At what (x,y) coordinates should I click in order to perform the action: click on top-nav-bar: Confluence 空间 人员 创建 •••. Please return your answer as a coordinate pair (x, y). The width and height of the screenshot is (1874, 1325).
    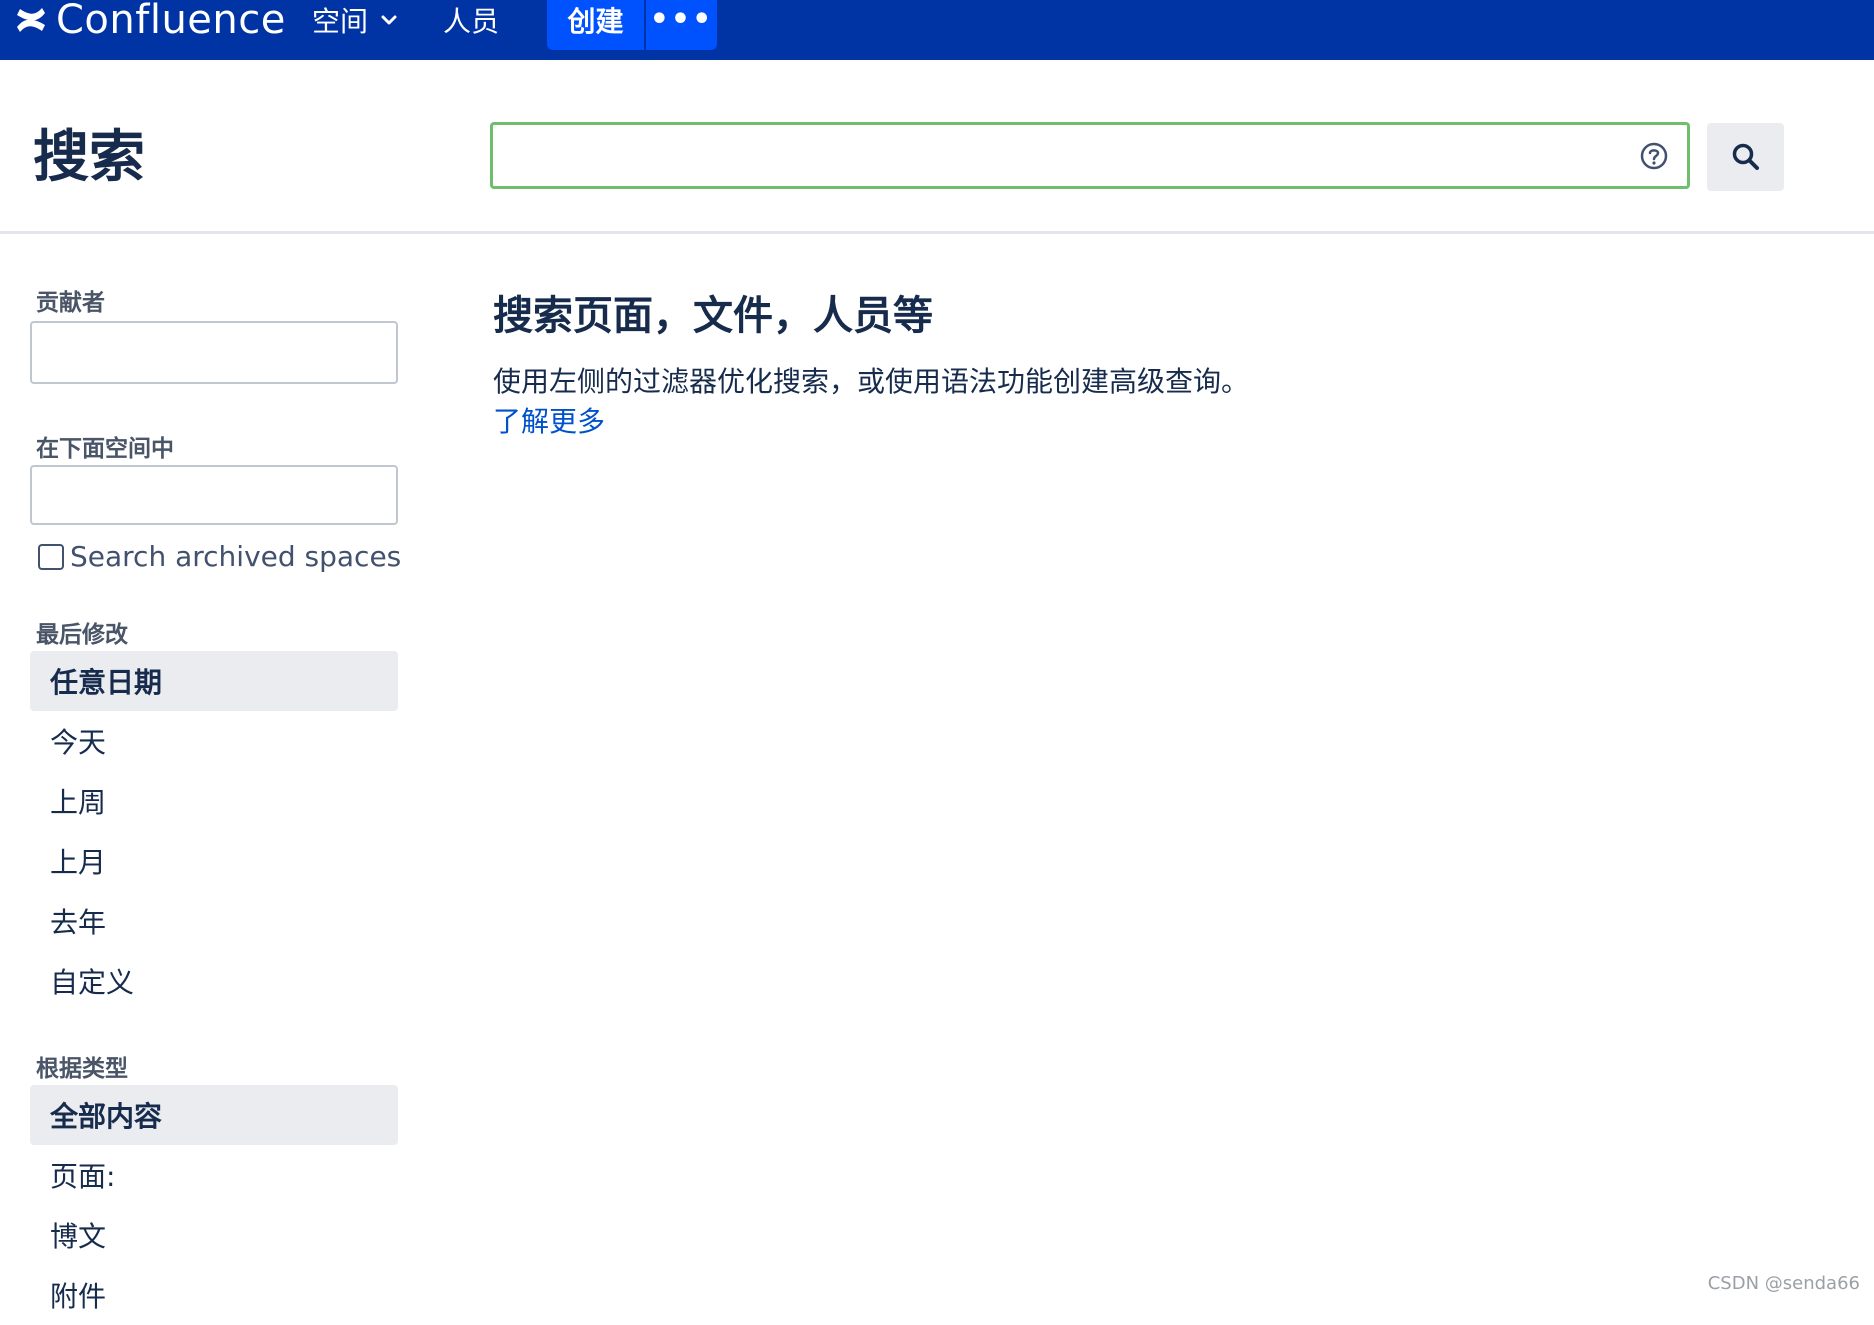
    Looking at the image, I should click on (937, 30).